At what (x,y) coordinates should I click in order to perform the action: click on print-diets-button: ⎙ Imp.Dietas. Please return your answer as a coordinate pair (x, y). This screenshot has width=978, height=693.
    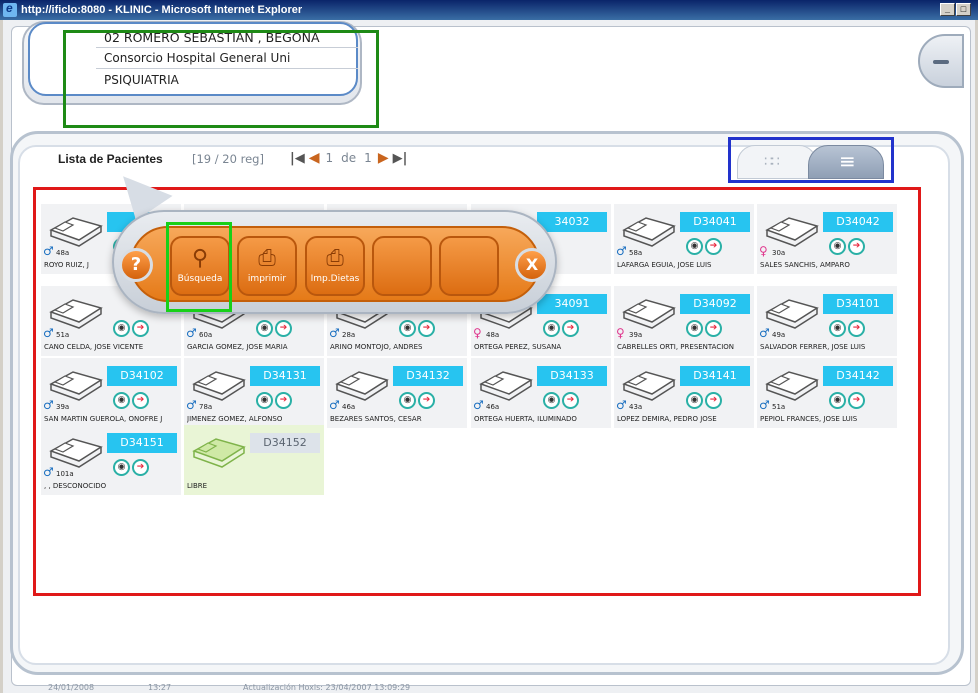
    Looking at the image, I should click on (335, 266).